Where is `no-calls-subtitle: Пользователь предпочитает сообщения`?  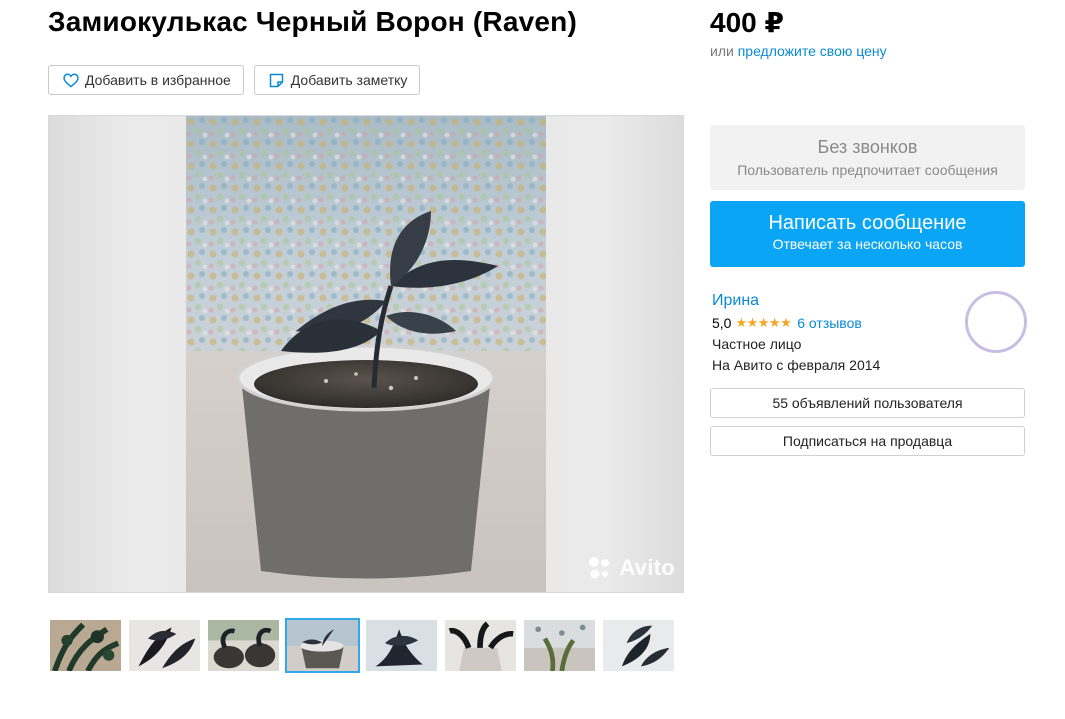 no-calls-subtitle: Пользователь предпочитает сообщения is located at coordinates (867, 170).